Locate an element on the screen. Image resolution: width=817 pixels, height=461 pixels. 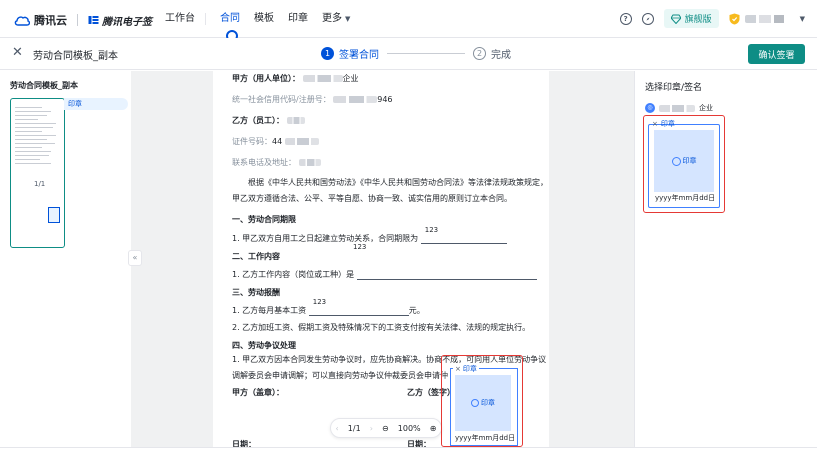
zoom-out-icon: ⊖ is located at coordinates (385, 428).